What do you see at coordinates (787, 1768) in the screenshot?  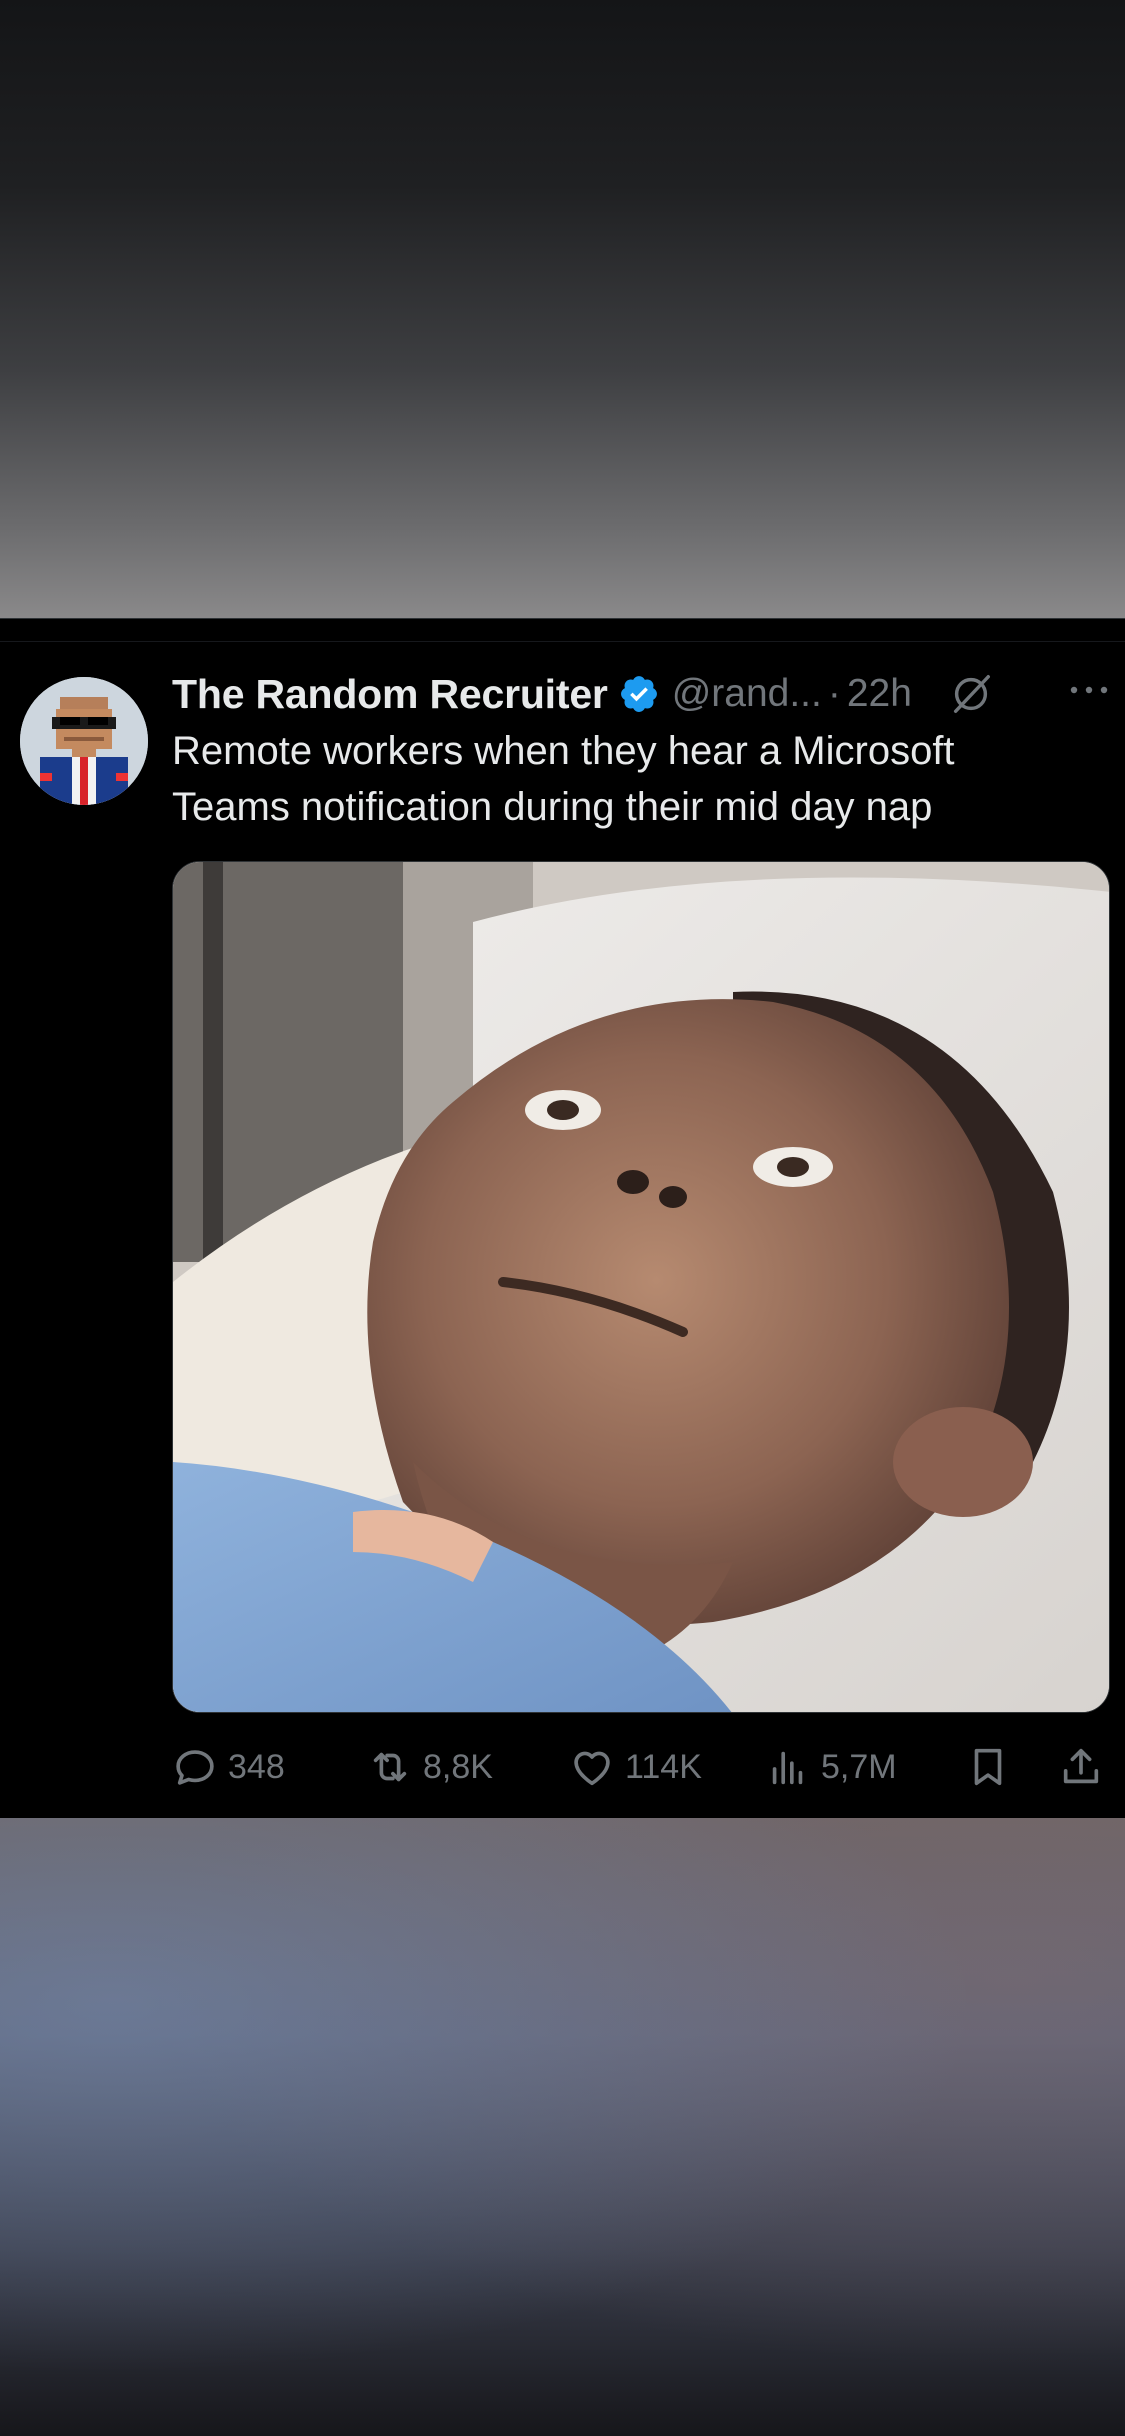 I see `views-icon` at bounding box center [787, 1768].